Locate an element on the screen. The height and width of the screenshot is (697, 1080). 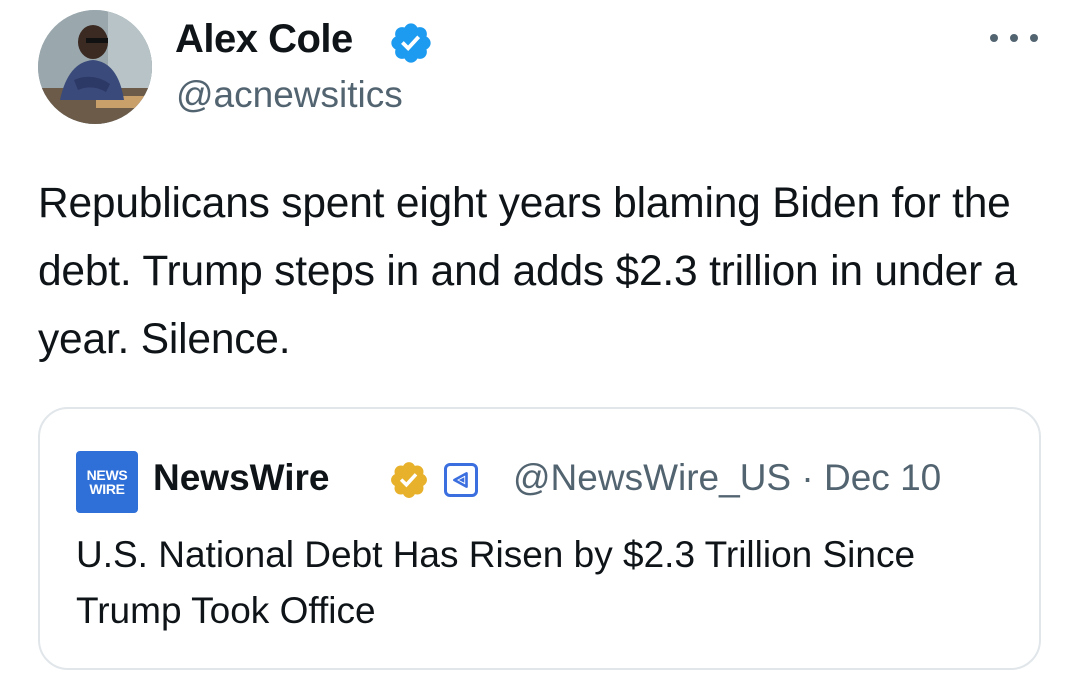
logo-line-2: WIRE is located at coordinates (107, 489).